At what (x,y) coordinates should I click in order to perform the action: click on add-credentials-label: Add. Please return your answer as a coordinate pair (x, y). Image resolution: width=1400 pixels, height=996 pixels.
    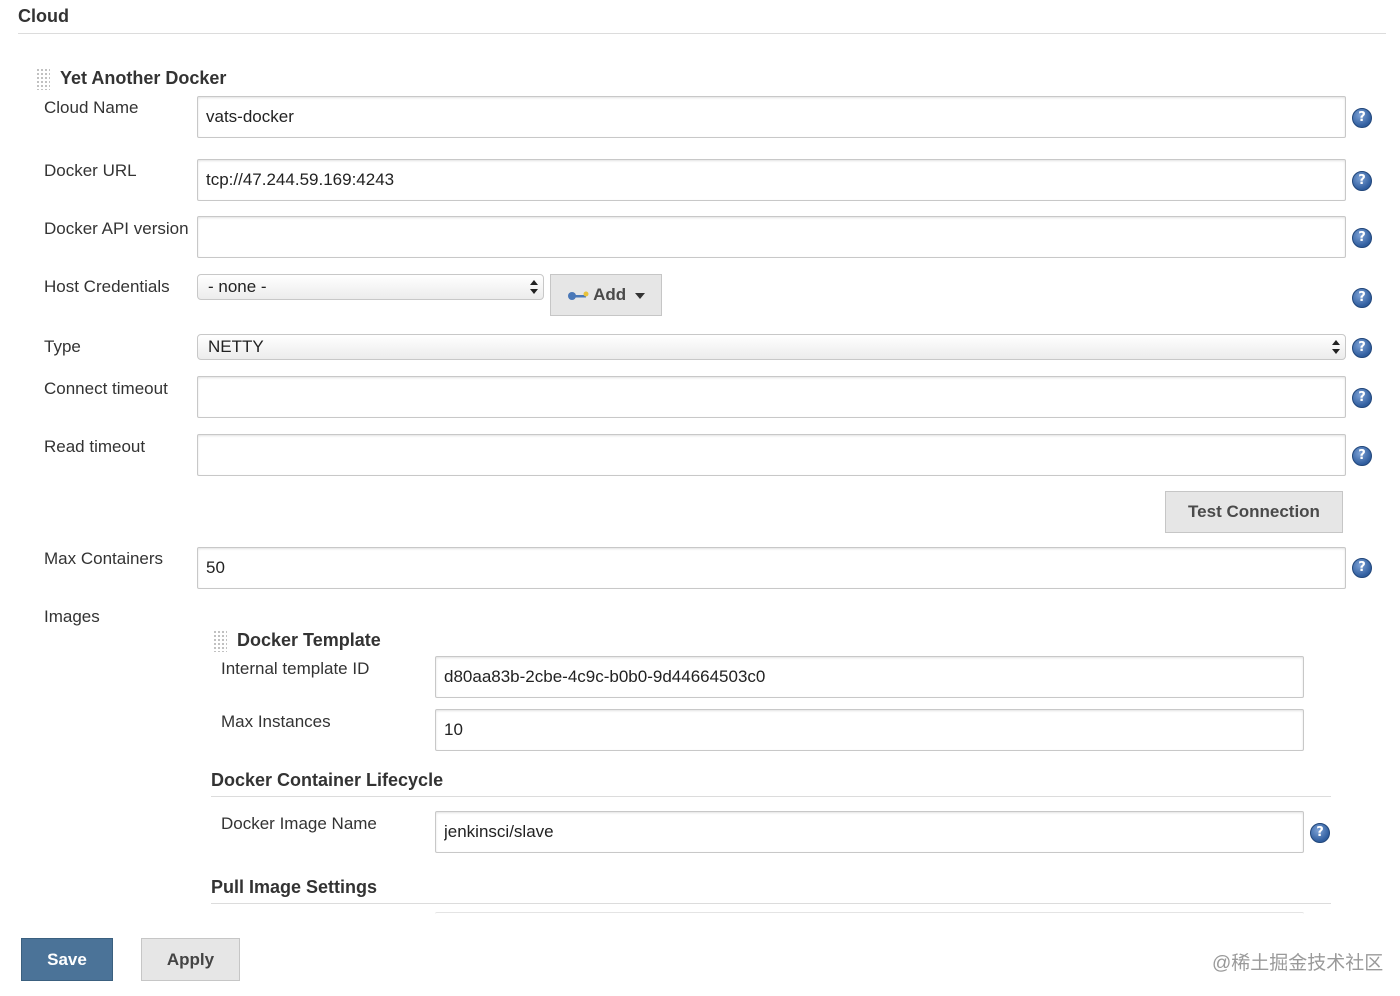
    Looking at the image, I should click on (610, 294).